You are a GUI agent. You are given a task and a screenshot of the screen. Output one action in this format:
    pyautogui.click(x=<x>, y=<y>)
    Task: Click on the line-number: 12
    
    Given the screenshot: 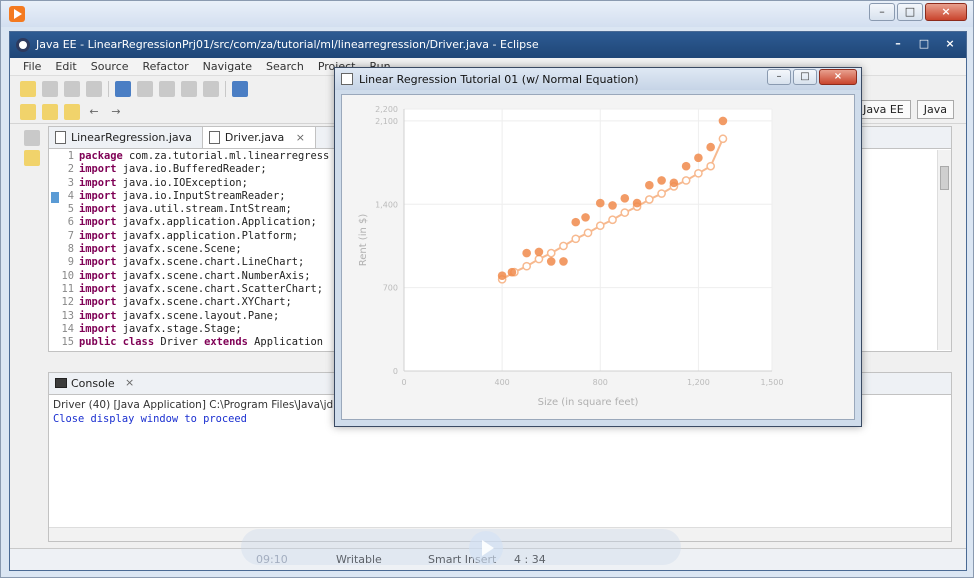 What is the action you would take?
    pyautogui.click(x=67, y=302)
    